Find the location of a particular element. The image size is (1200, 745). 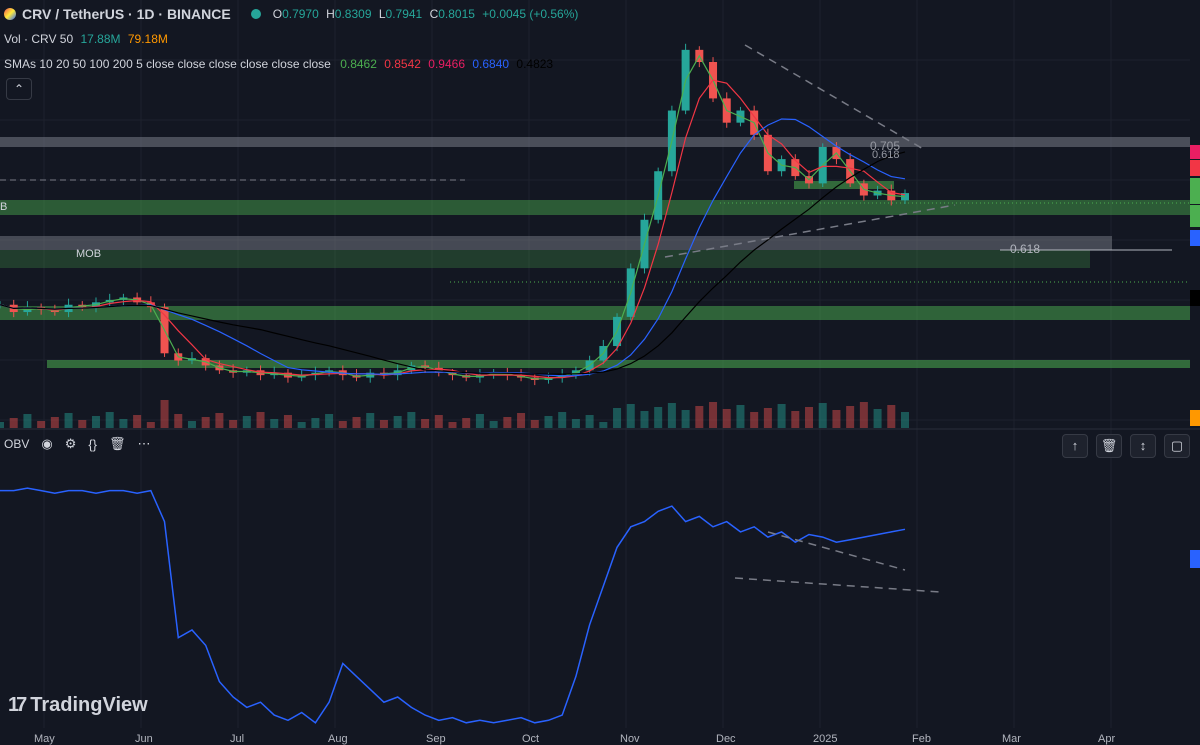

volume-legend: Vol · CRV 50 17.88M 79.18M is located at coordinates (86, 39).